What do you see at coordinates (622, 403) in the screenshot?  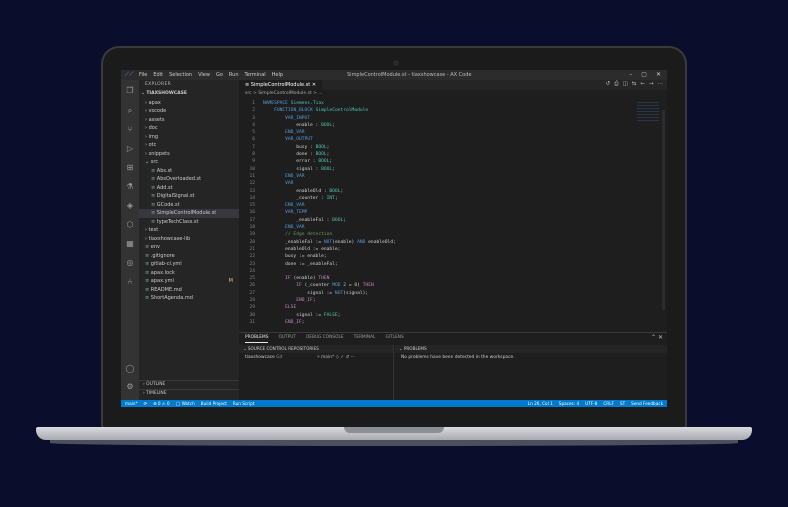 I see `status-item: ST` at bounding box center [622, 403].